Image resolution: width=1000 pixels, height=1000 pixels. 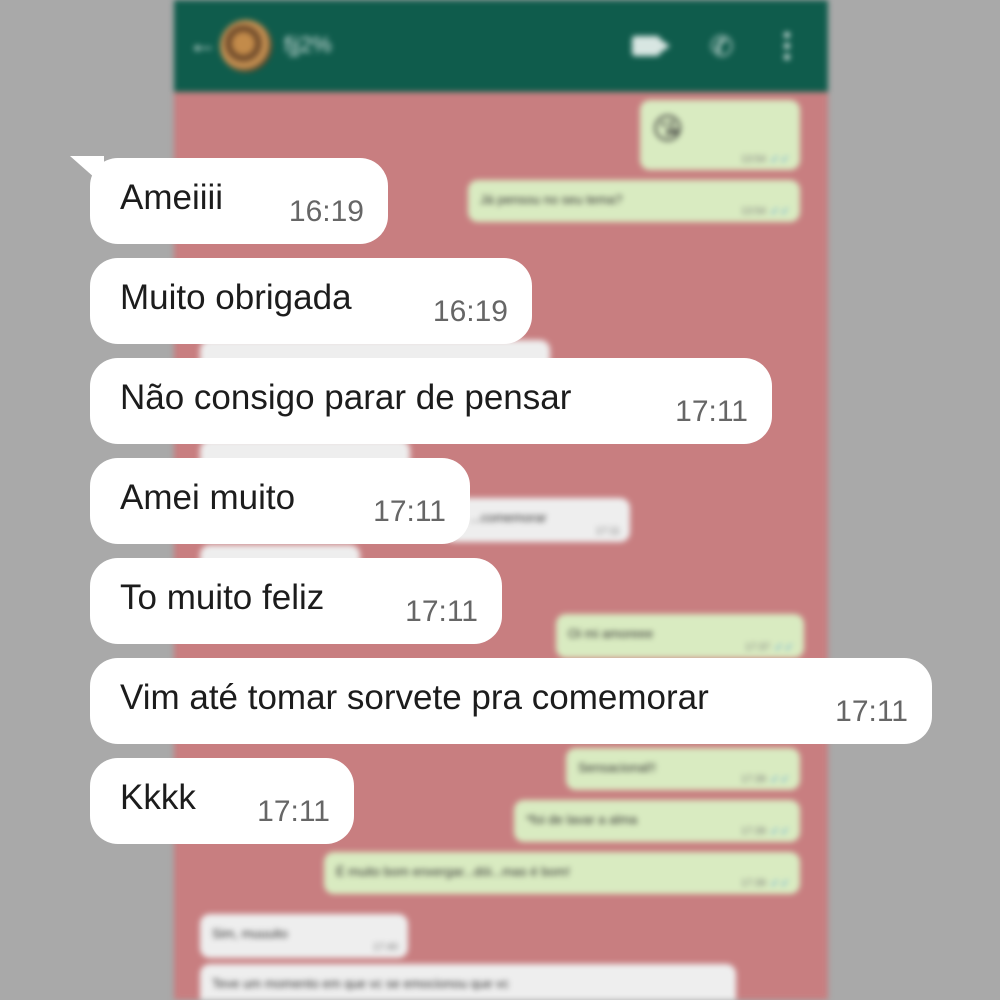 I want to click on more-options-icon, so click(x=788, y=47).